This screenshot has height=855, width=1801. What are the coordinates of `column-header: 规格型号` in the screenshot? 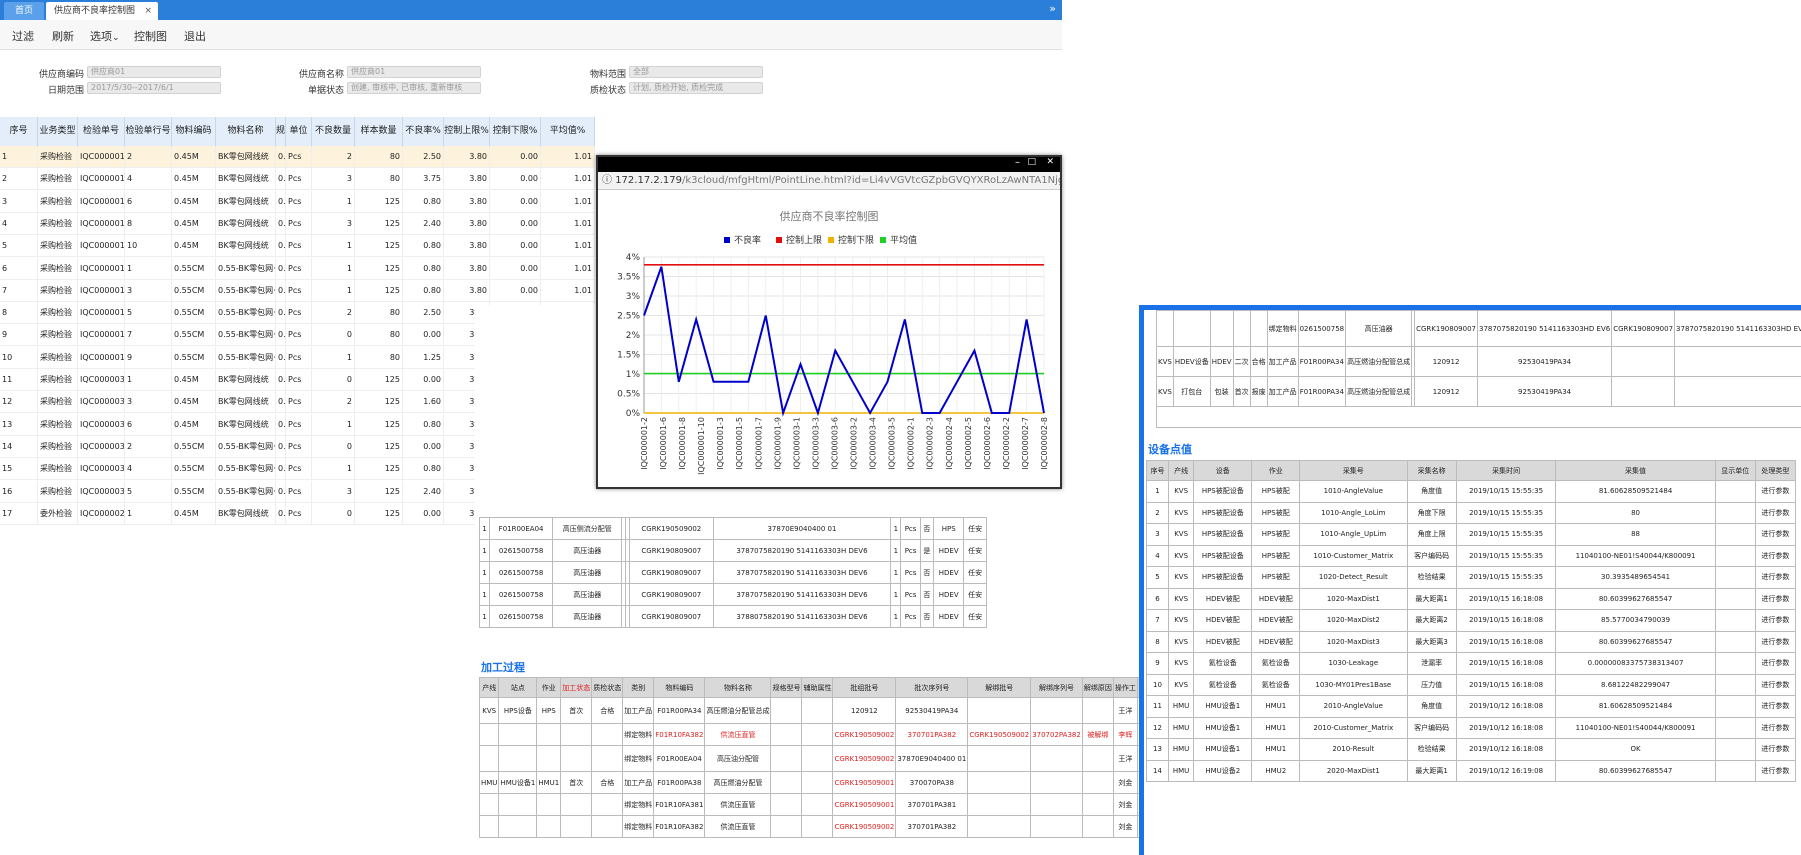 It's located at (786, 687).